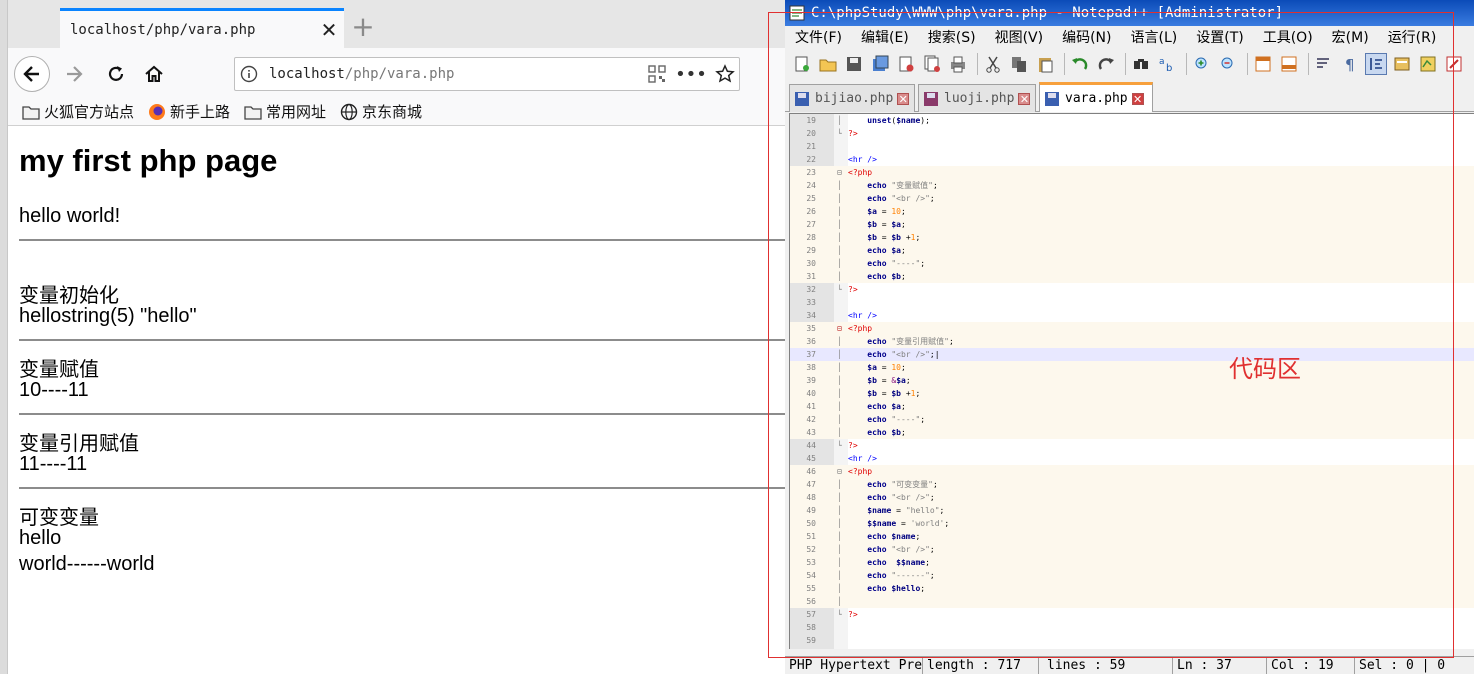 The height and width of the screenshot is (674, 1474). I want to click on menu-run: 运行(R), so click(1412, 37).